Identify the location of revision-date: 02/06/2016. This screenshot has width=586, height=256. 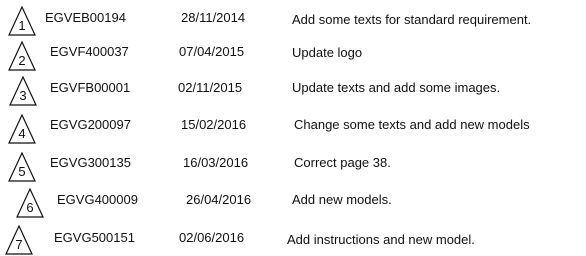
(212, 237).